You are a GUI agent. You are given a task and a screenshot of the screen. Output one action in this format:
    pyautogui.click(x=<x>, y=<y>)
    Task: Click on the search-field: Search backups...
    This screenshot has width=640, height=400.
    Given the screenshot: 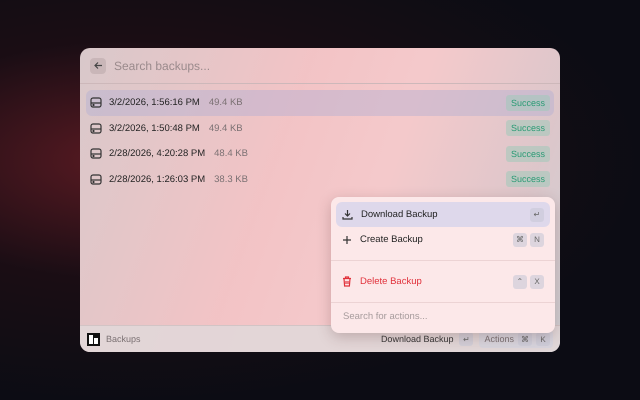 What is the action you would take?
    pyautogui.click(x=331, y=66)
    